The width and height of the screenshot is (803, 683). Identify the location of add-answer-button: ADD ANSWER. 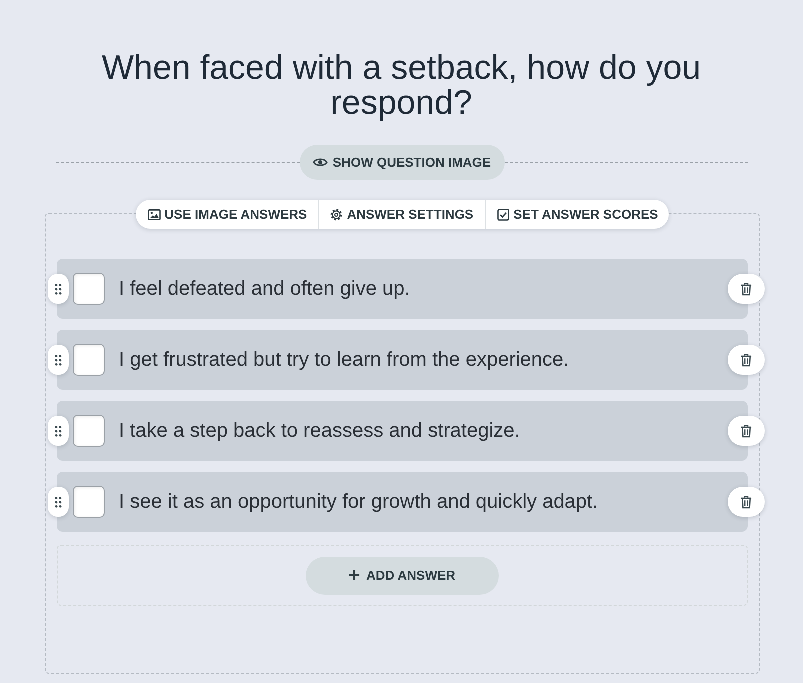
(402, 575).